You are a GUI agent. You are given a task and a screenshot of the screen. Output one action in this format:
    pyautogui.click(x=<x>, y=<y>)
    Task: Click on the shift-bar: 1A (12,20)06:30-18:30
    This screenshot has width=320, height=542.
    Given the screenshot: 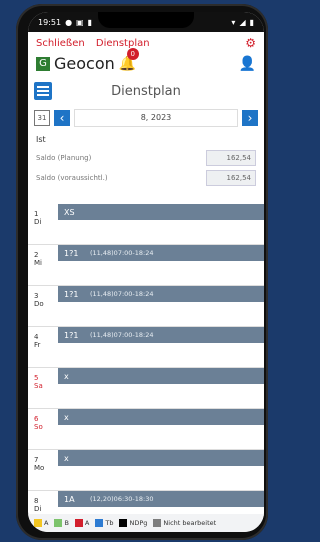 What is the action you would take?
    pyautogui.click(x=161, y=499)
    